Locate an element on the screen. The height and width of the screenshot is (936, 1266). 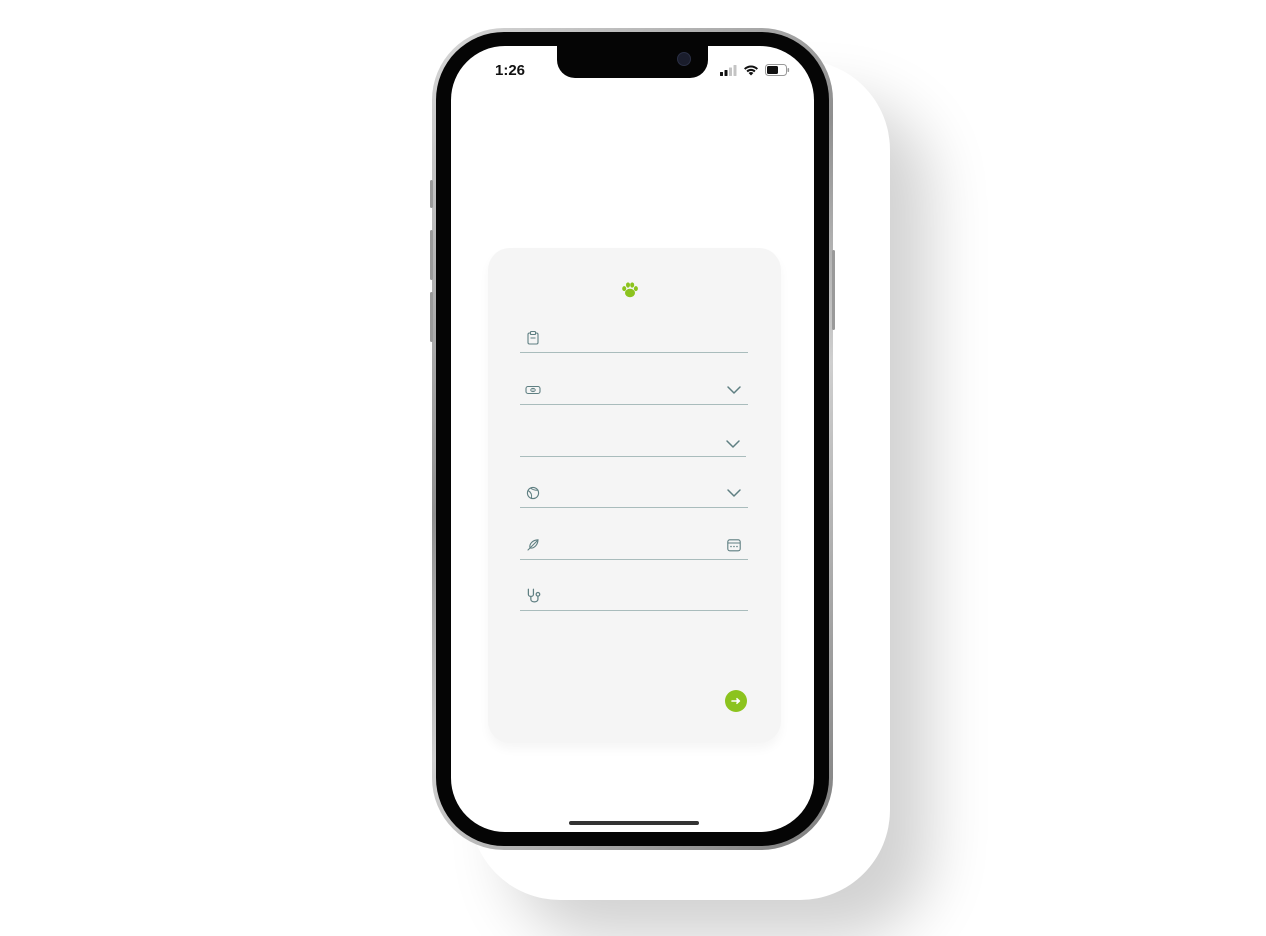
feather-icon is located at coordinates (533, 545).